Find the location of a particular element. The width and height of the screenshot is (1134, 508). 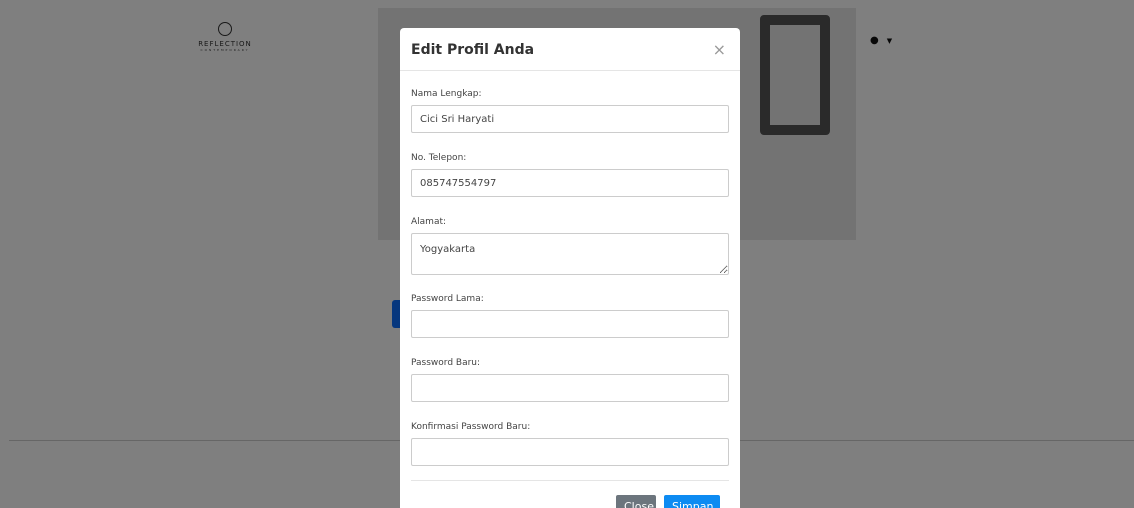

nama-field is located at coordinates (570, 119).